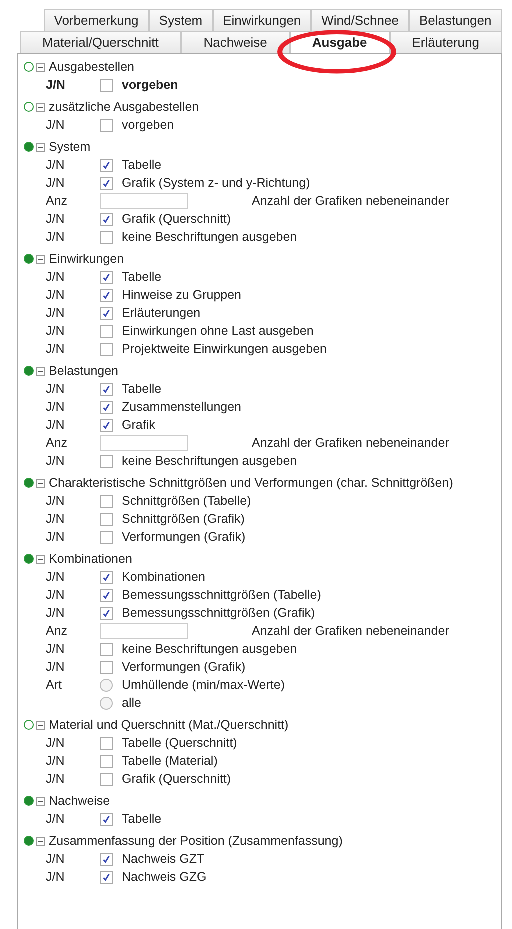  I want to click on option-label: Verformungen (Grafik), so click(184, 667).